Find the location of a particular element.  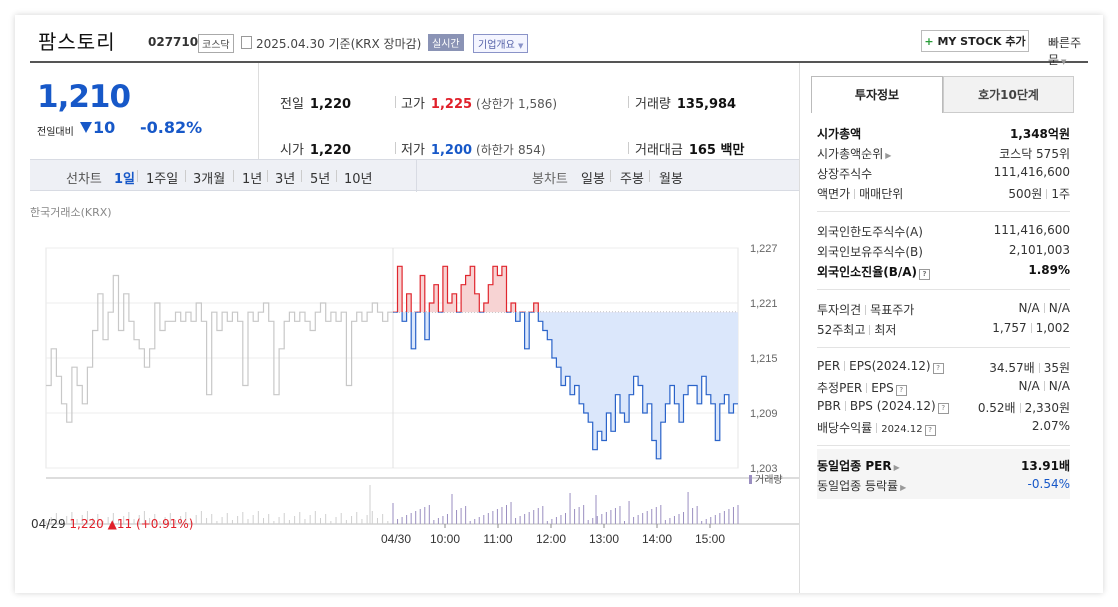

candle-monthly: 월봉 is located at coordinates (671, 177).